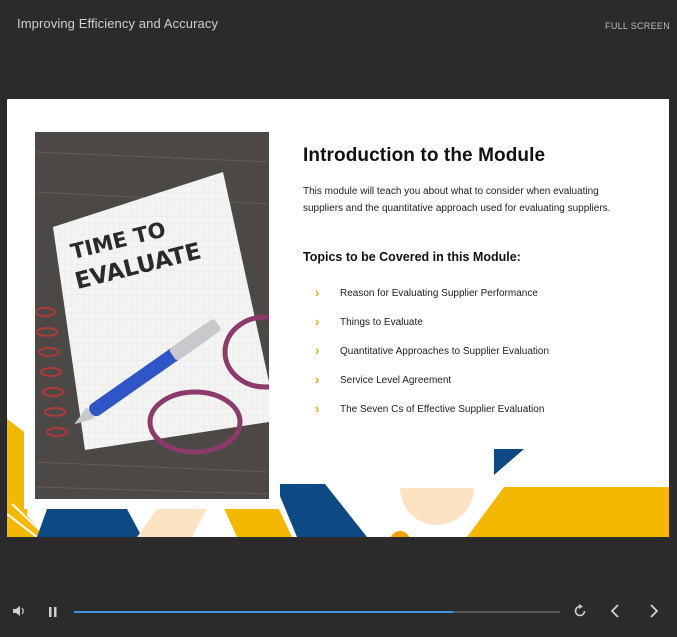 This screenshot has width=677, height=637. I want to click on progress-bar, so click(317, 612).